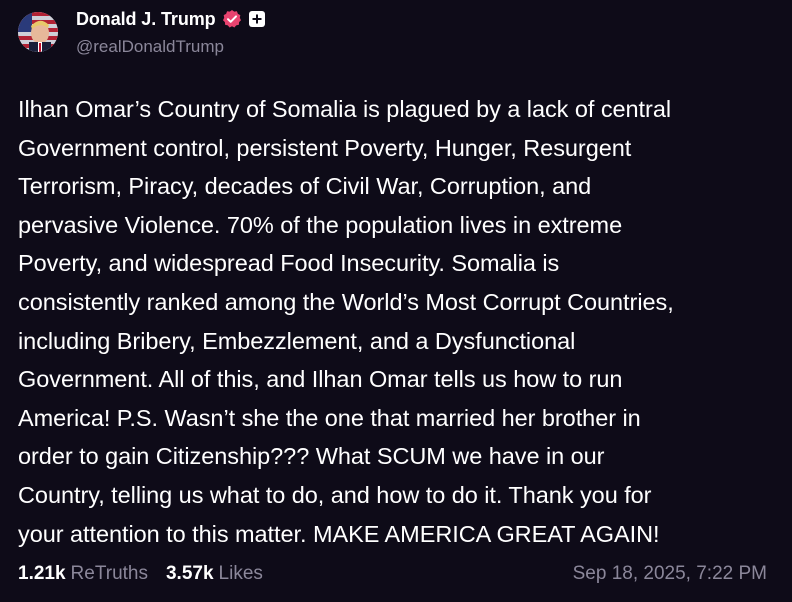 This screenshot has height=602, width=792. Describe the element at coordinates (171, 47) in the screenshot. I see `author-handle: @realDonaldTrump` at that location.